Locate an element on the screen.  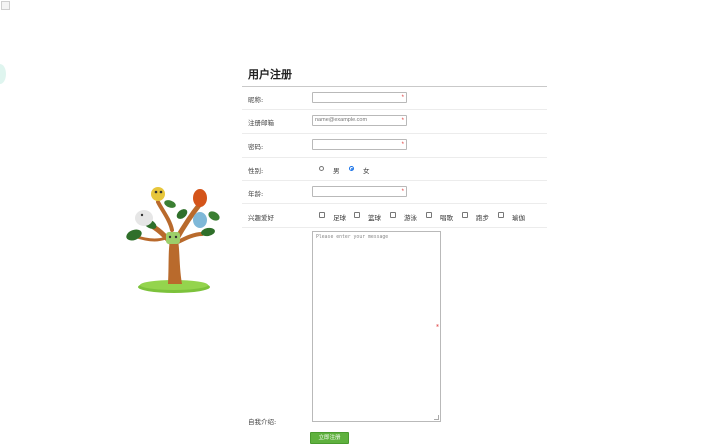
password-label: 密码: is located at coordinates (256, 147).